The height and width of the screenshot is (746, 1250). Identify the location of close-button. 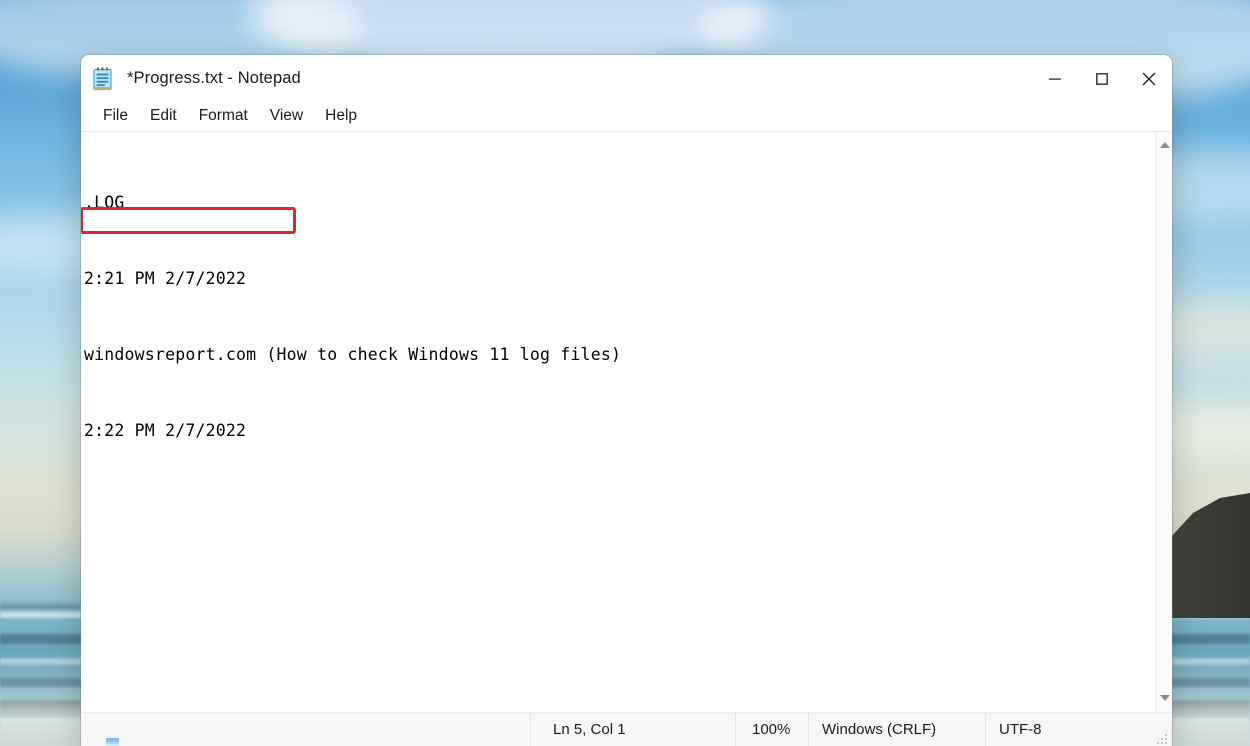
(1148, 78).